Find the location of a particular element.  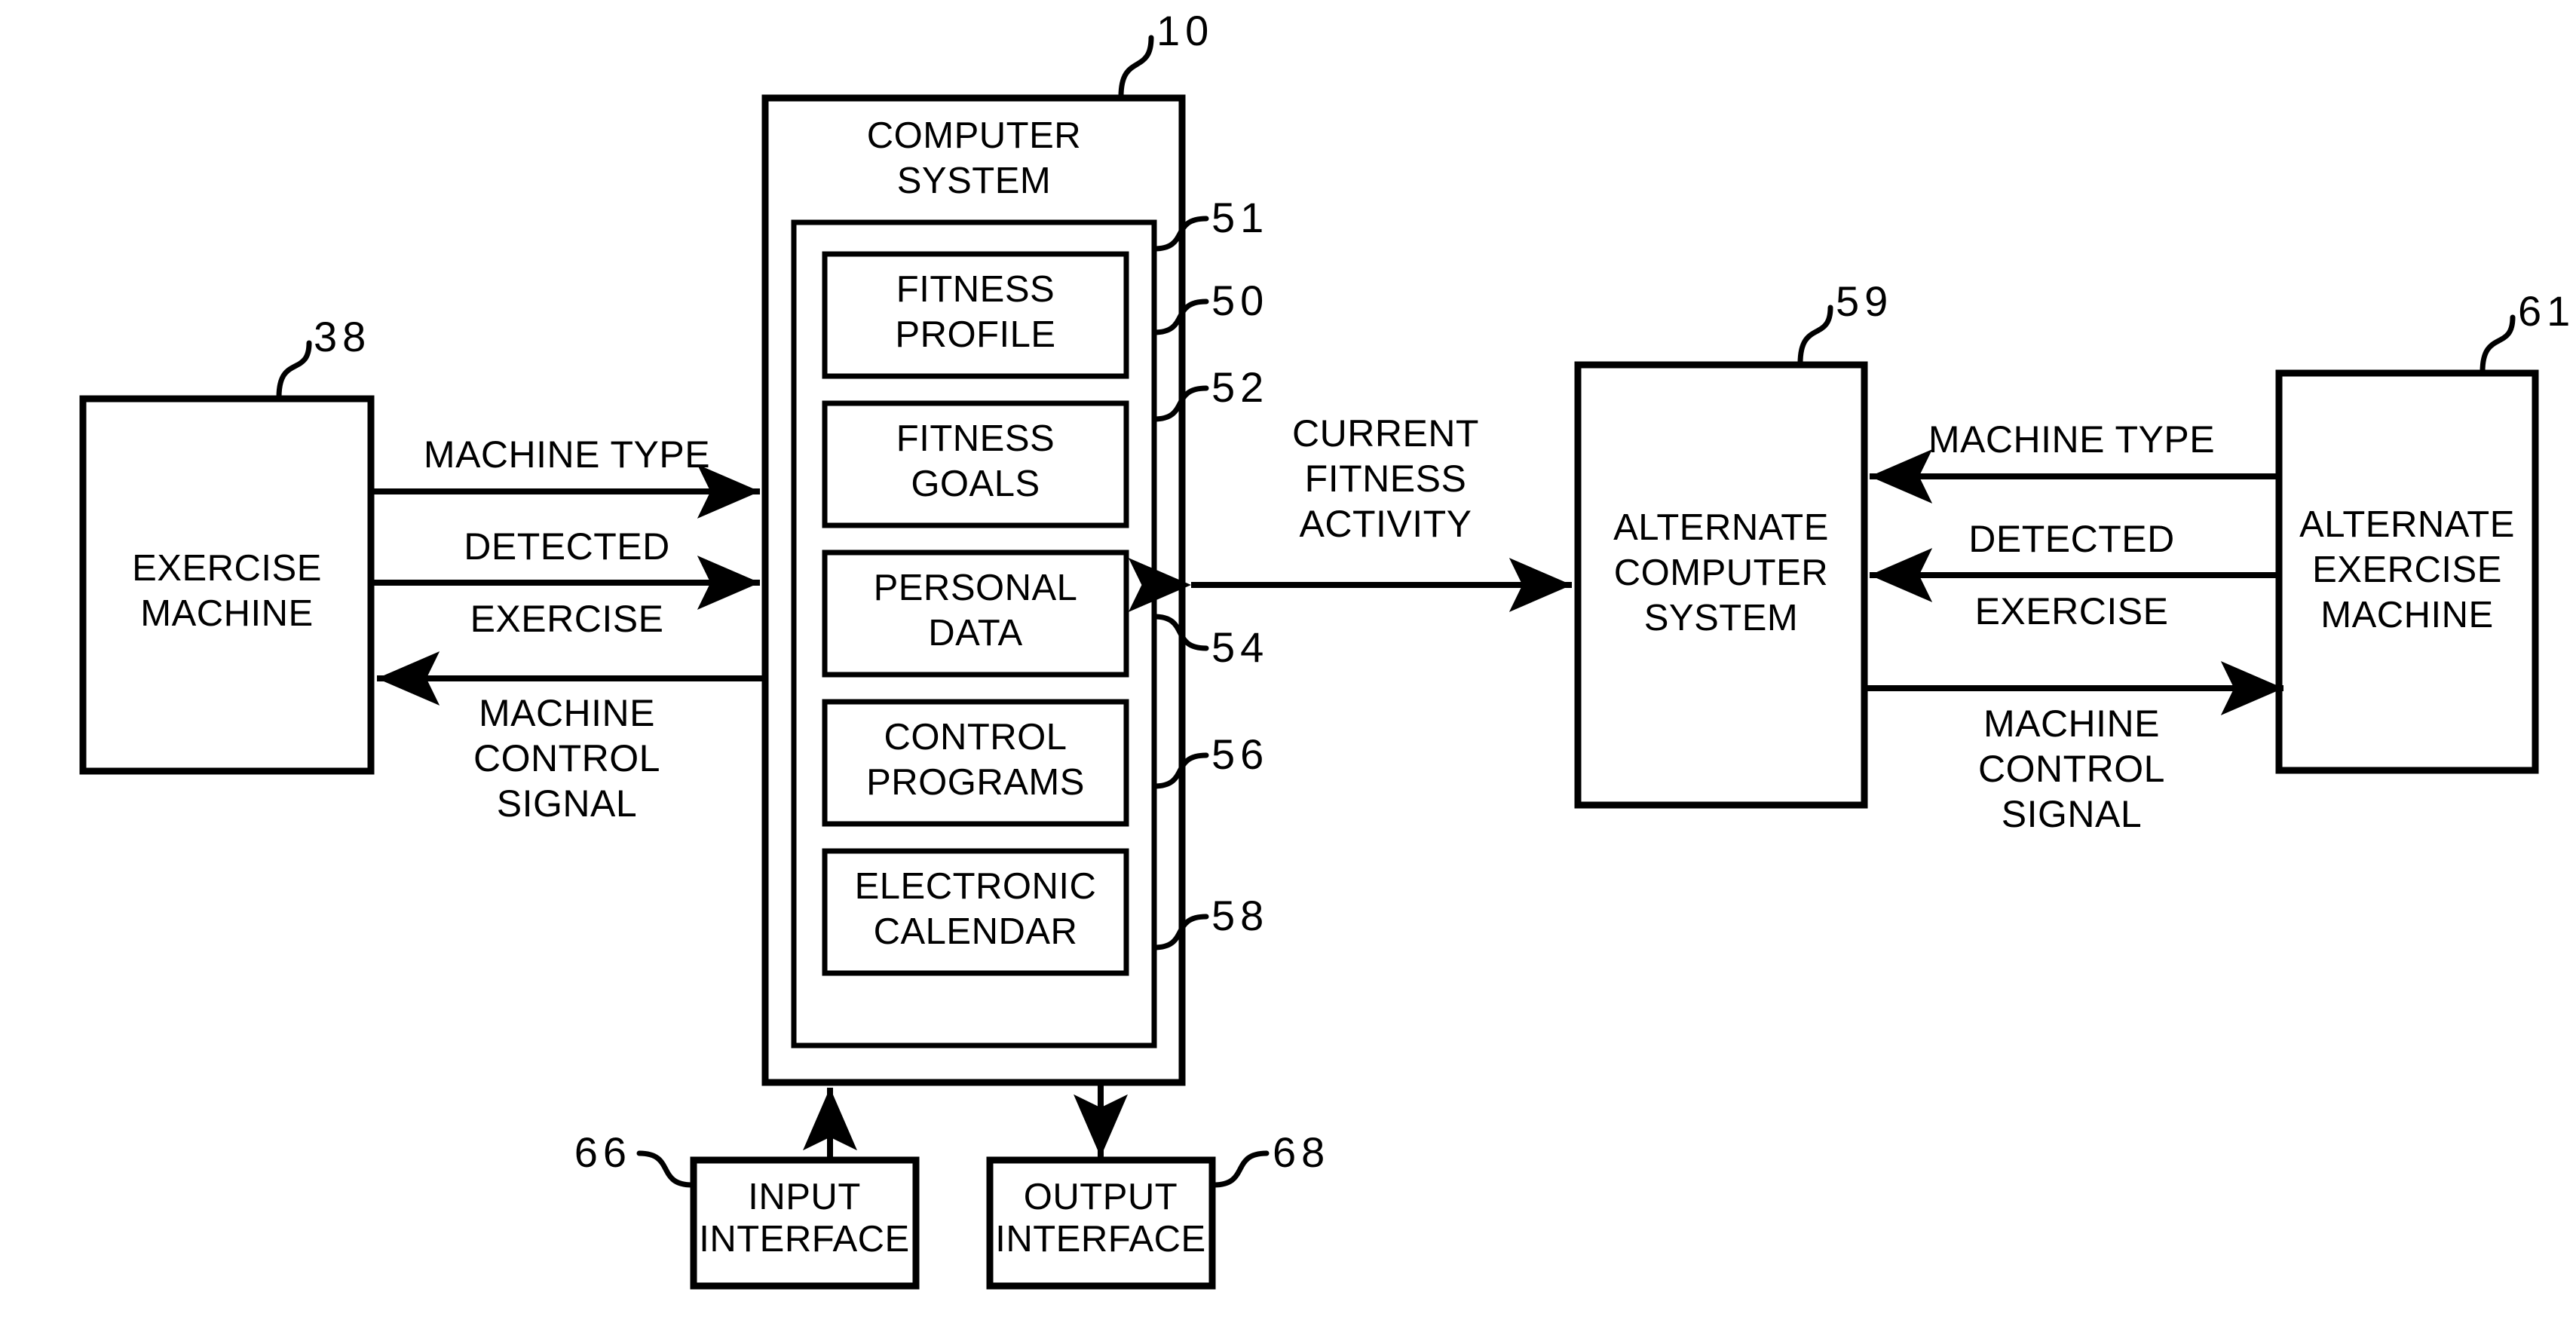

ref-number-68: 68 is located at coordinates (1301, 1152).